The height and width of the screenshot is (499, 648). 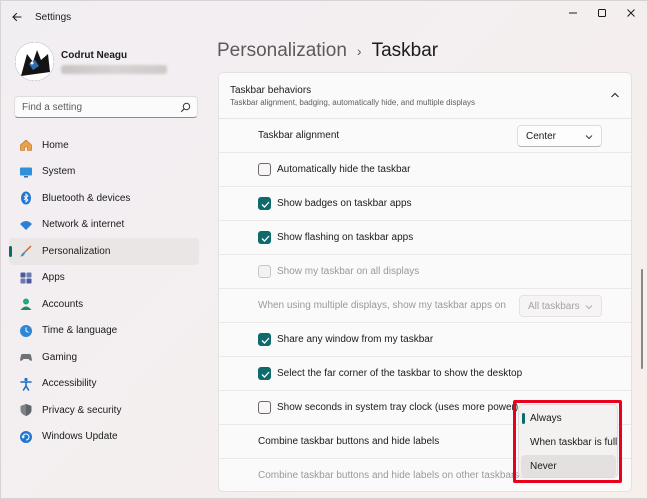 What do you see at coordinates (69, 384) in the screenshot?
I see `sidebar-item-label: Accessibility` at bounding box center [69, 384].